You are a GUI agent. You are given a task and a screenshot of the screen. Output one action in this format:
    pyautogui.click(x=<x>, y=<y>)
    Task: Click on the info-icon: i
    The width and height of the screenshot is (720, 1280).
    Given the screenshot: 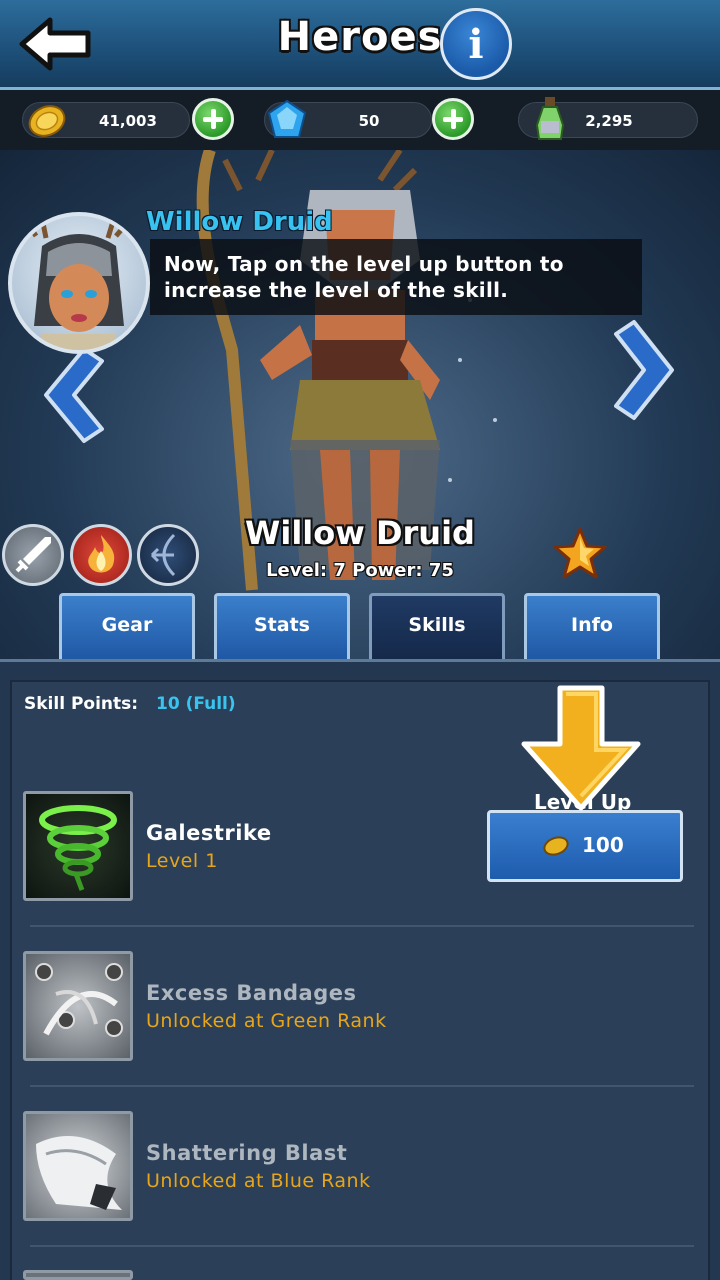 What is the action you would take?
    pyautogui.click(x=476, y=44)
    